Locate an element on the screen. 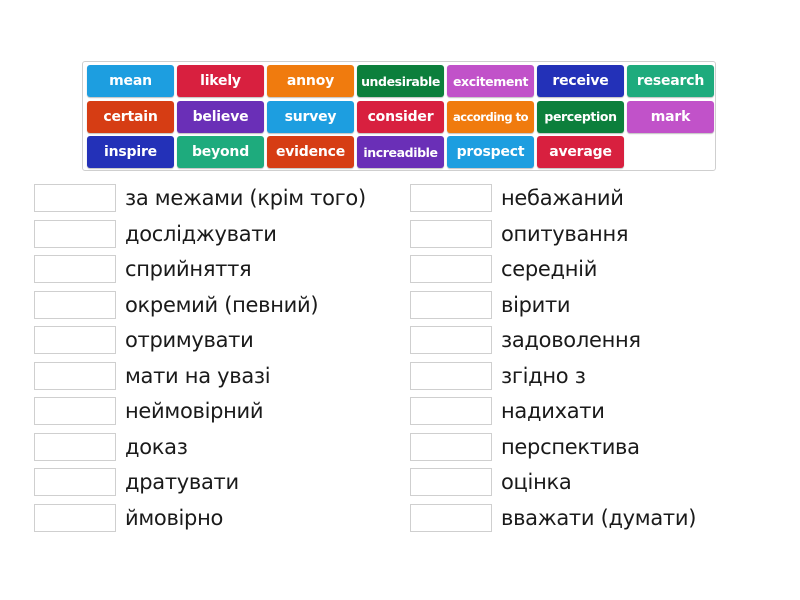 Image resolution: width=800 pixels, height=600 pixels. definition-label: середній is located at coordinates (549, 269).